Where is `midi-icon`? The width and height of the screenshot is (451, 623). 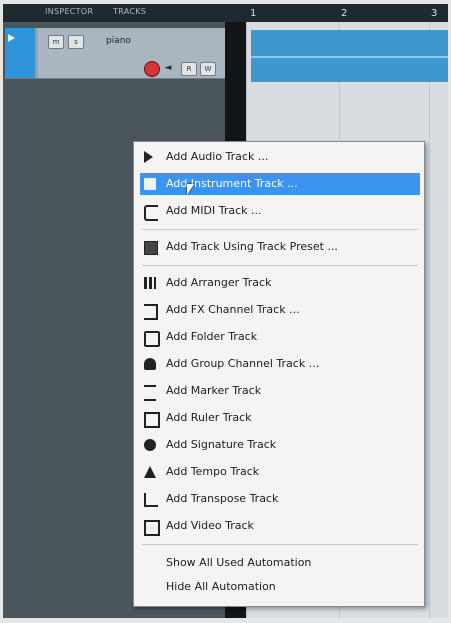
midi-icon is located at coordinates (151, 213).